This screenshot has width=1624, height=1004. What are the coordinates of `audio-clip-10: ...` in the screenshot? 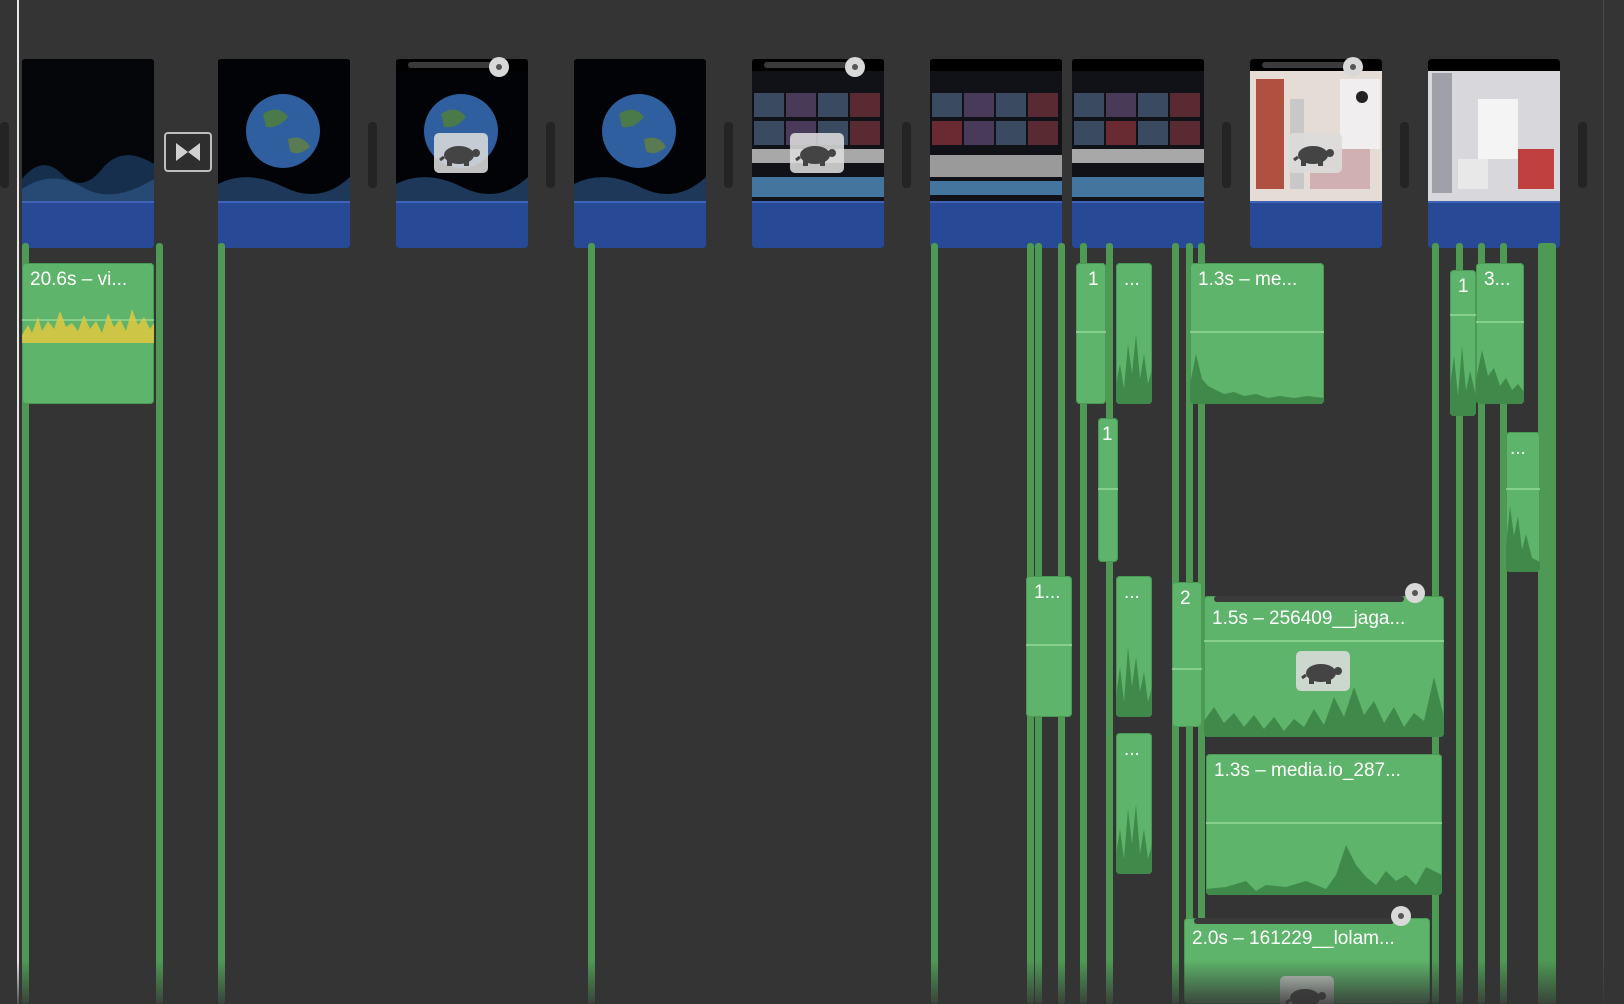 It's located at (1134, 646).